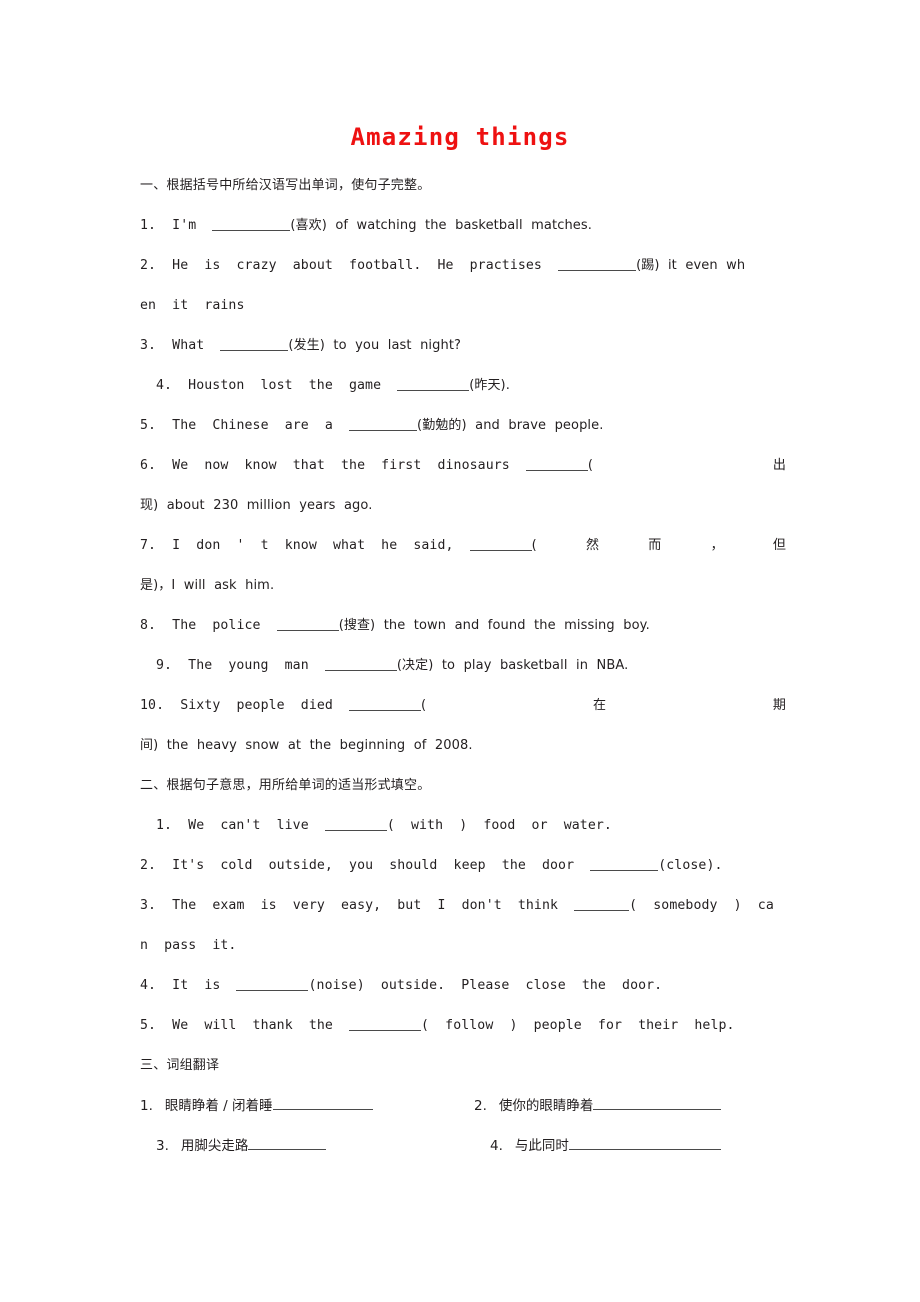 The image size is (920, 1302). What do you see at coordinates (245, 1025) in the screenshot?
I see `question-text: 5. We will thank the` at bounding box center [245, 1025].